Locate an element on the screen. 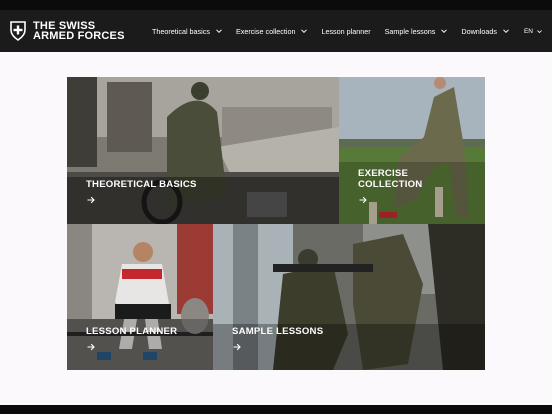  nav-label: Downloads is located at coordinates (479, 31).